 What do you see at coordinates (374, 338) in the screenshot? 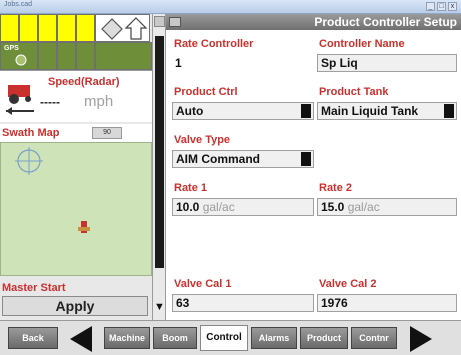
I see `tab-contnr: Contnr` at bounding box center [374, 338].